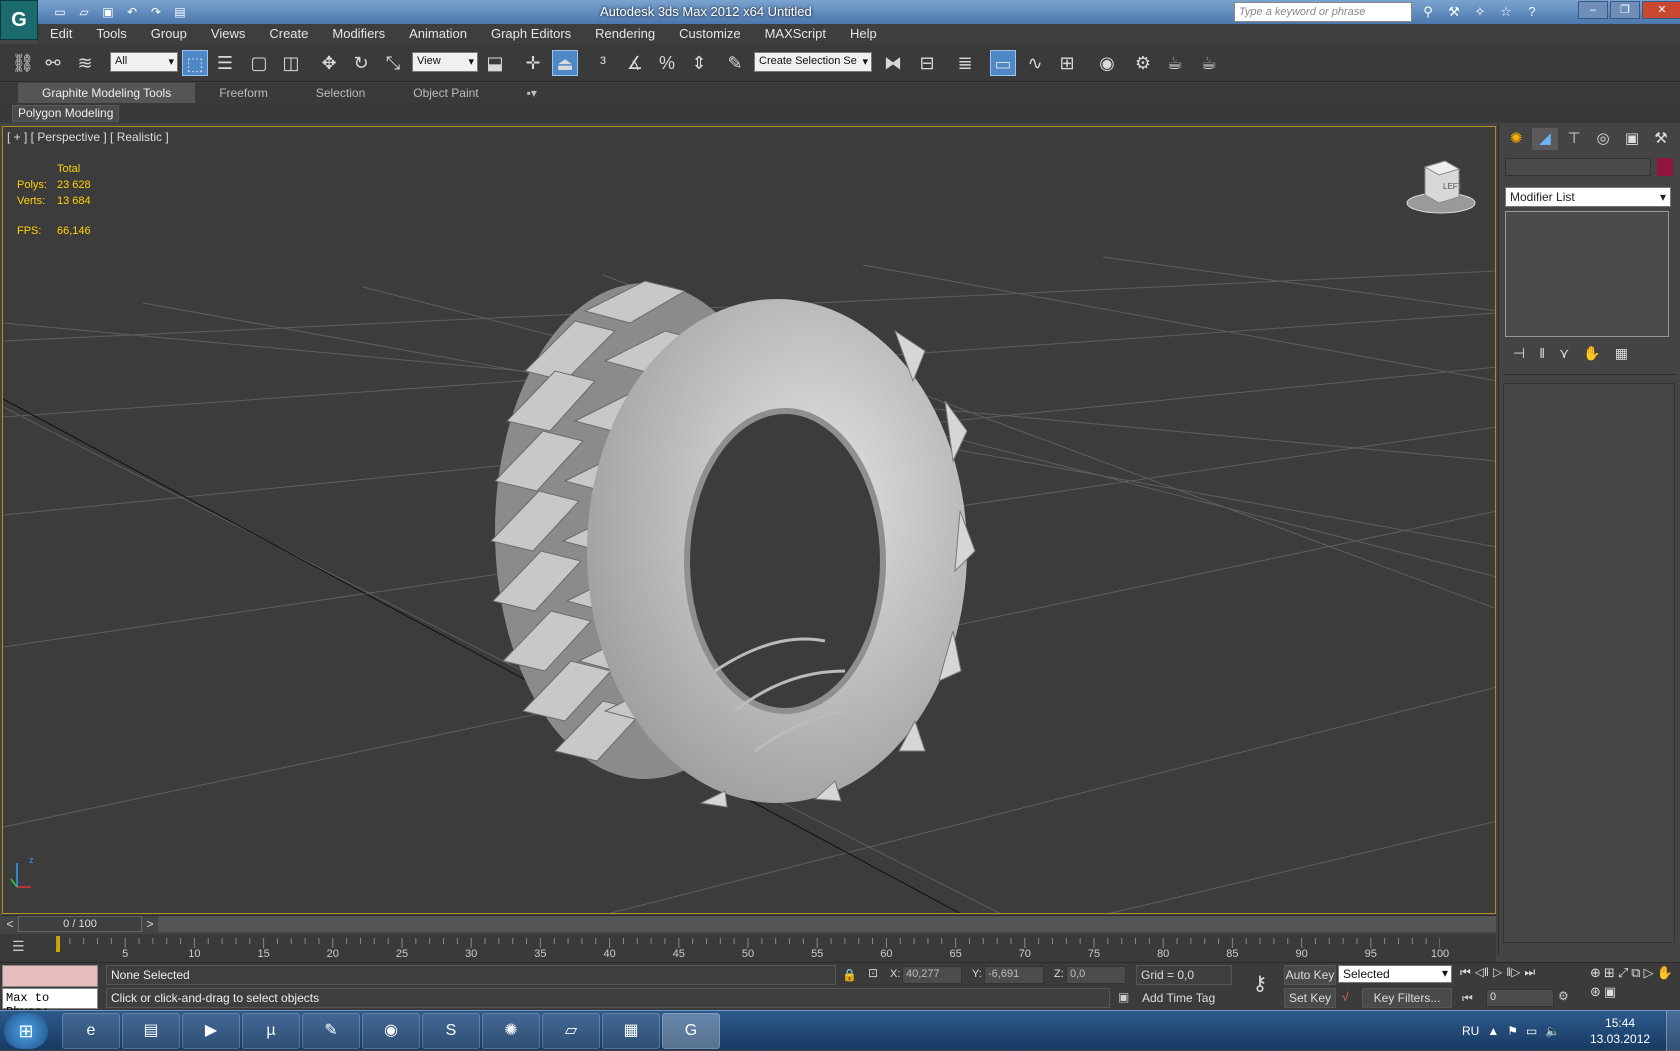  Describe the element at coordinates (150, 924) in the screenshot. I see `next-frame-arrow-icon: >` at that location.